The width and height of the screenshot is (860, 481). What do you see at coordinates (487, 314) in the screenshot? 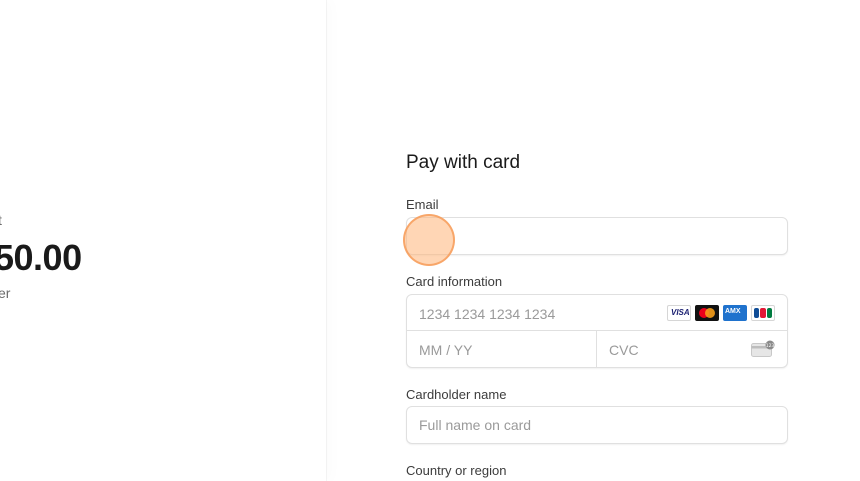
I see `card-number-placeholder: 1234 1234 1234 1234` at bounding box center [487, 314].